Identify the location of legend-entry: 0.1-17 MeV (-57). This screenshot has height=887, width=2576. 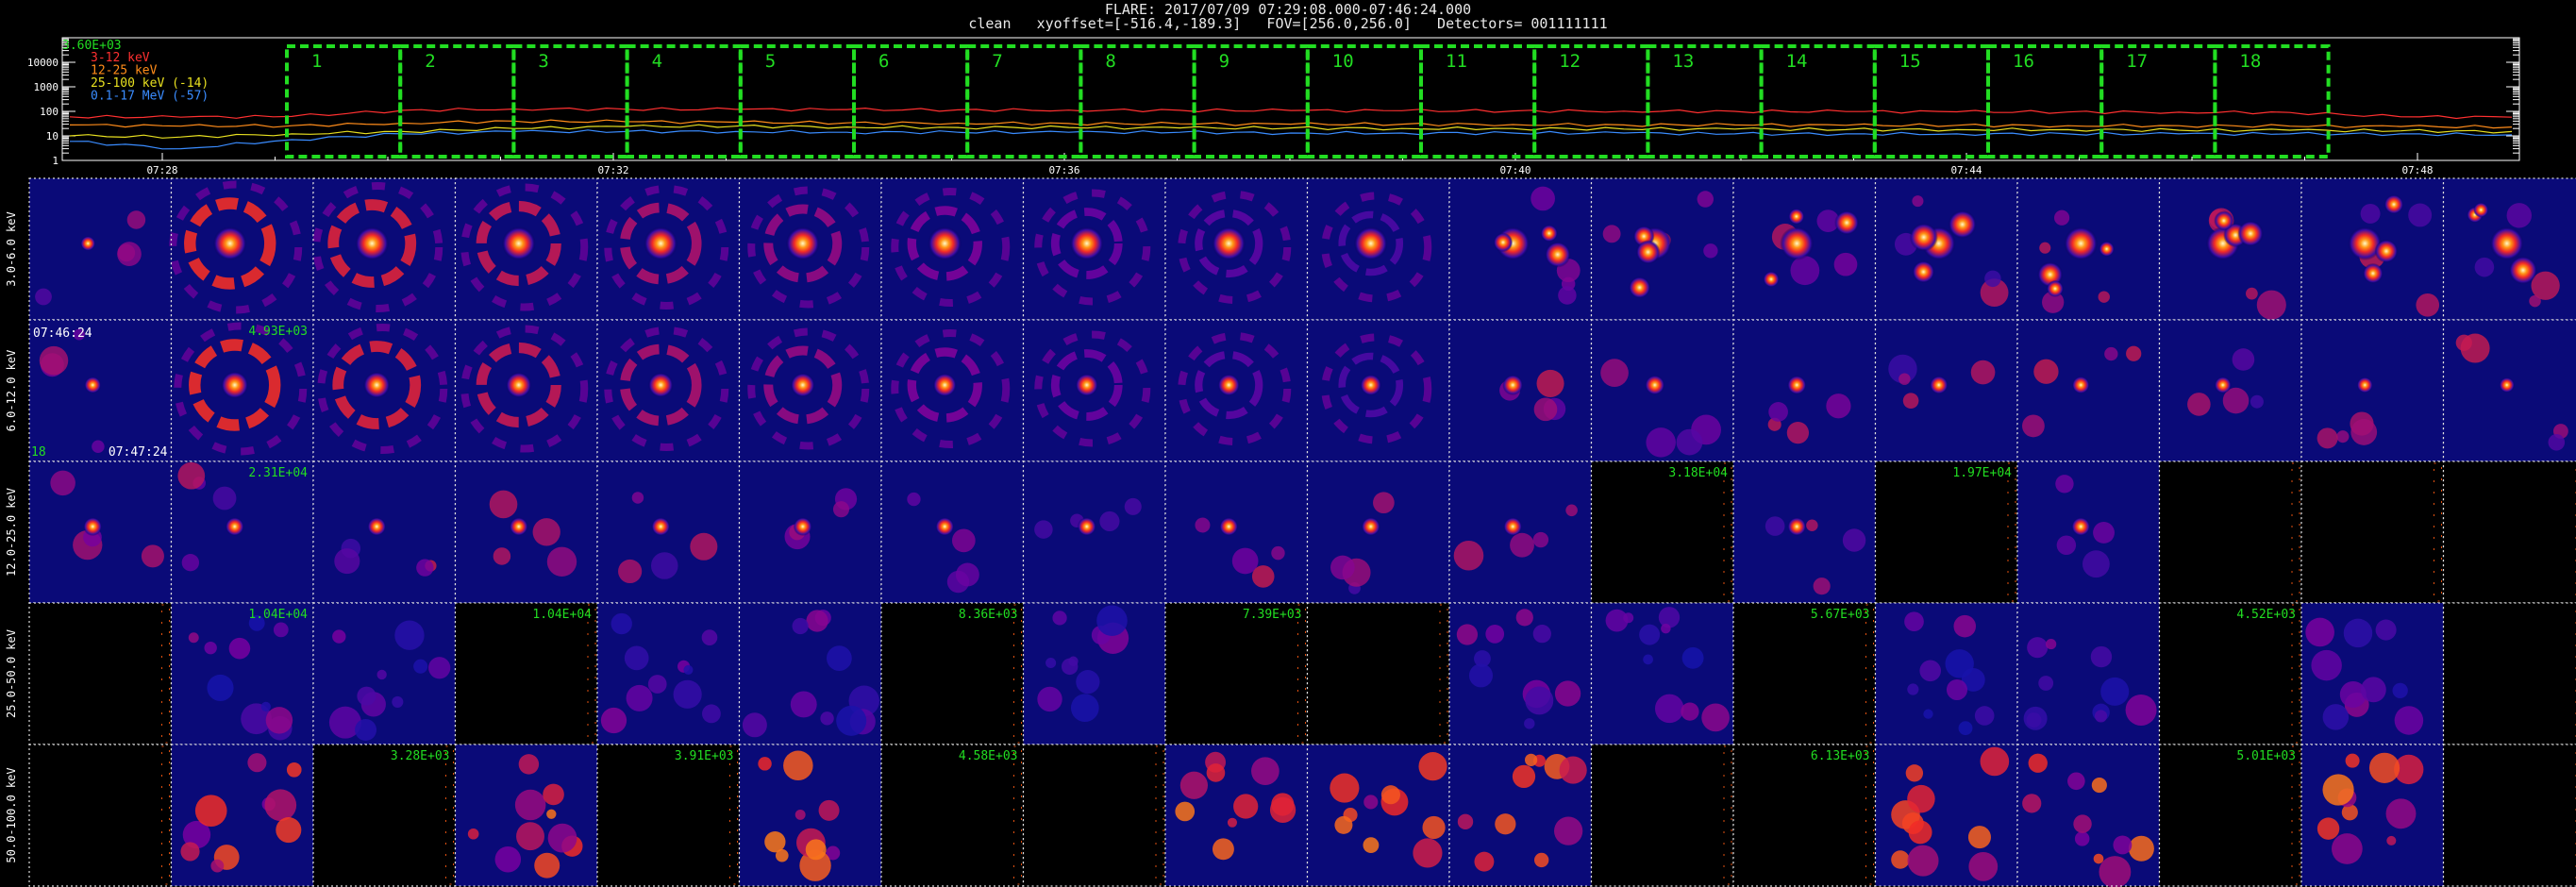
(150, 97).